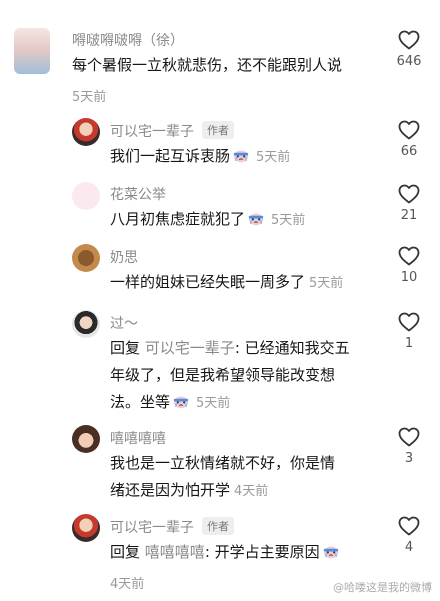 This screenshot has height=601, width=440. Describe the element at coordinates (124, 323) in the screenshot. I see `username: 过～` at that location.